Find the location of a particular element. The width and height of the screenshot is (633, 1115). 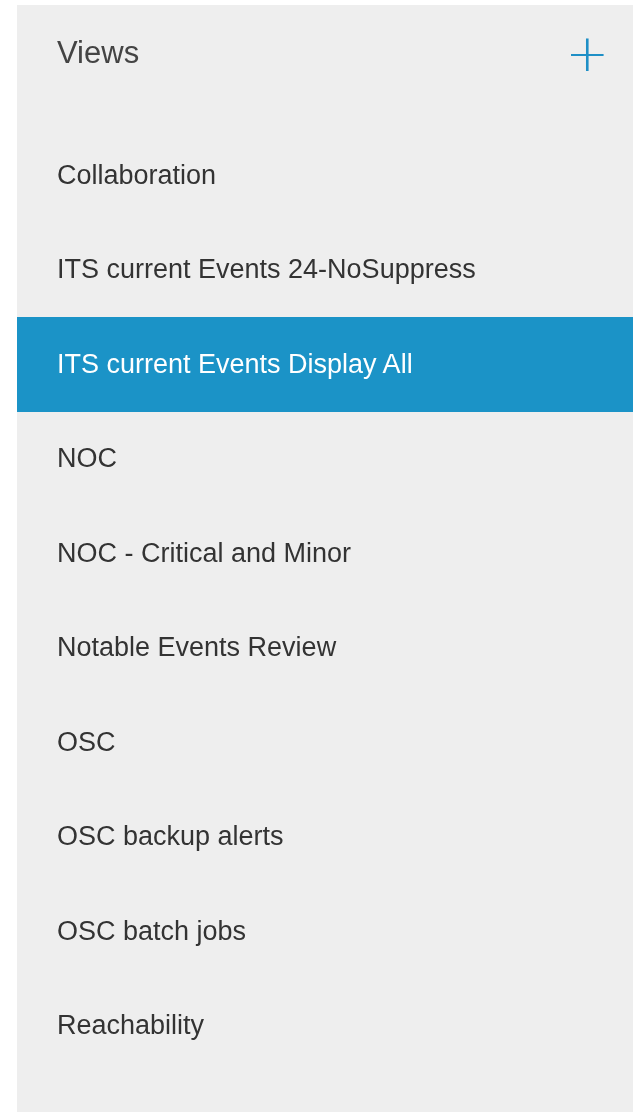

view-item: Collaboration is located at coordinates (325, 175).